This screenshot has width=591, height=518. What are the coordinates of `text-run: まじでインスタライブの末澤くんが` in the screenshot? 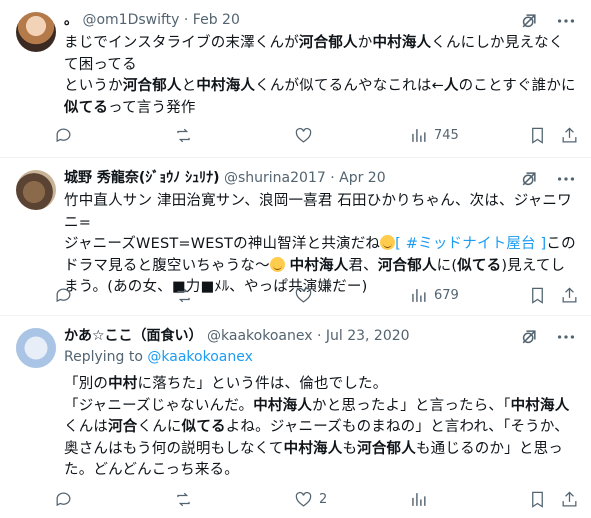 It's located at (181, 43).